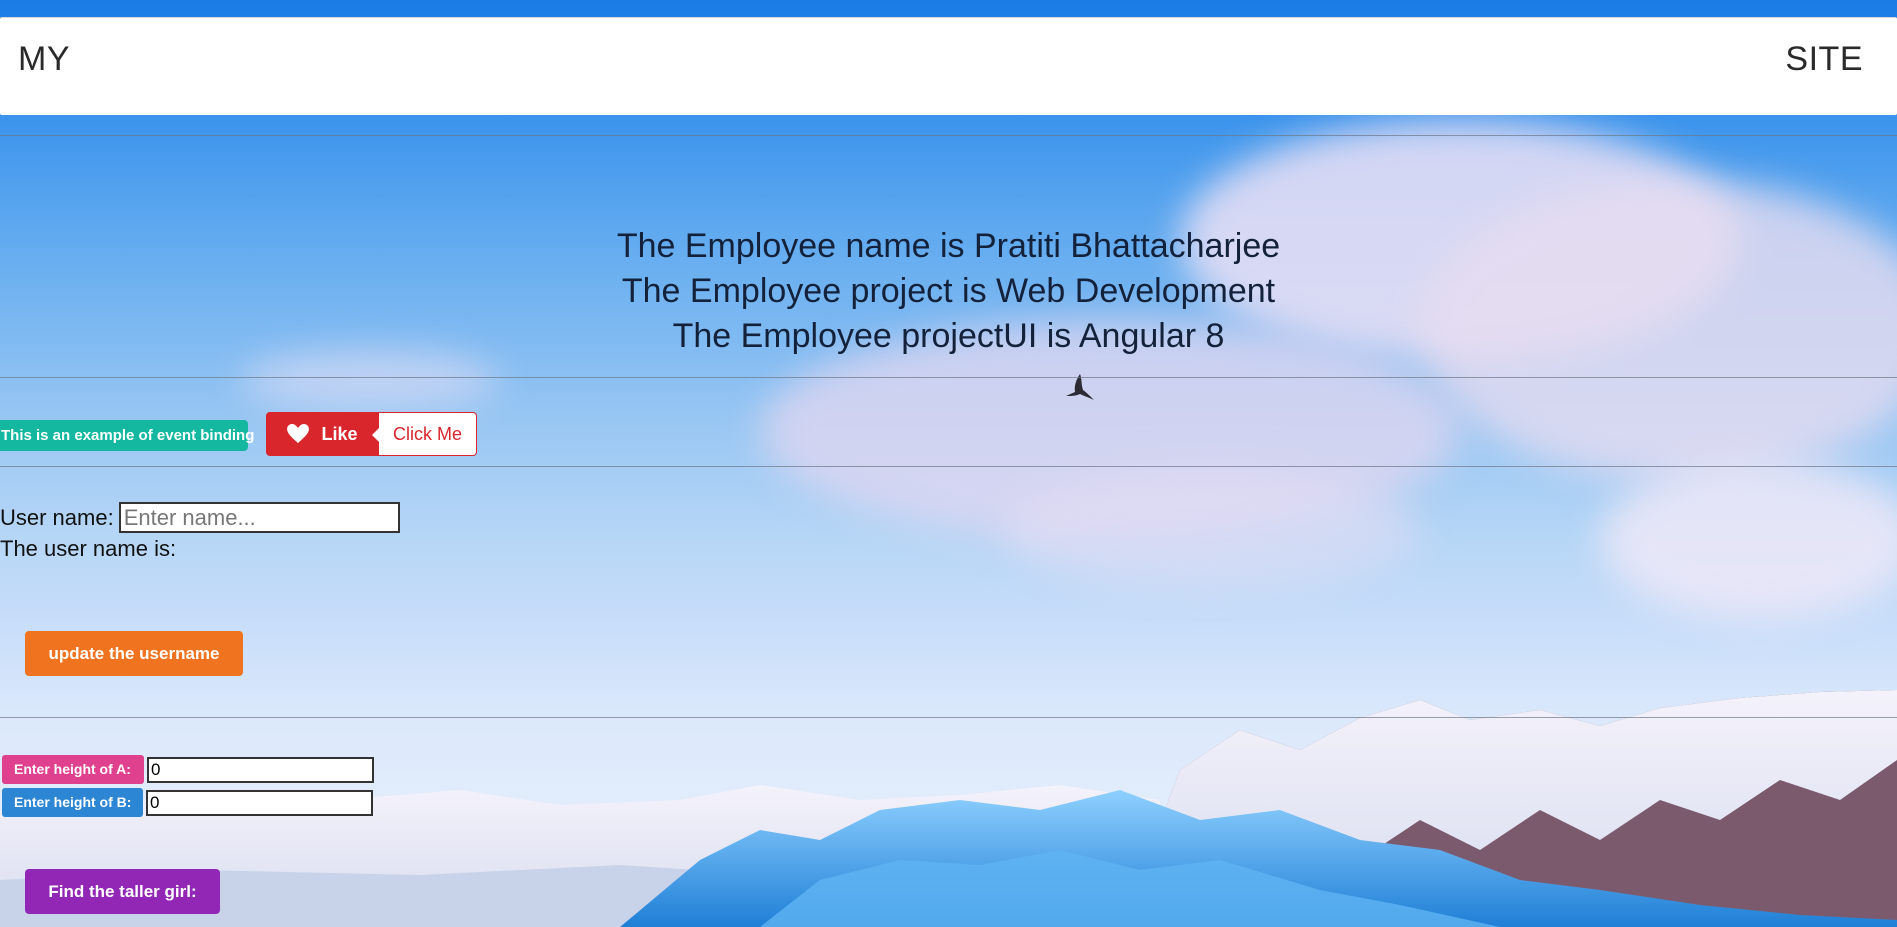  What do you see at coordinates (339, 433) in the screenshot?
I see `like-label: Like` at bounding box center [339, 433].